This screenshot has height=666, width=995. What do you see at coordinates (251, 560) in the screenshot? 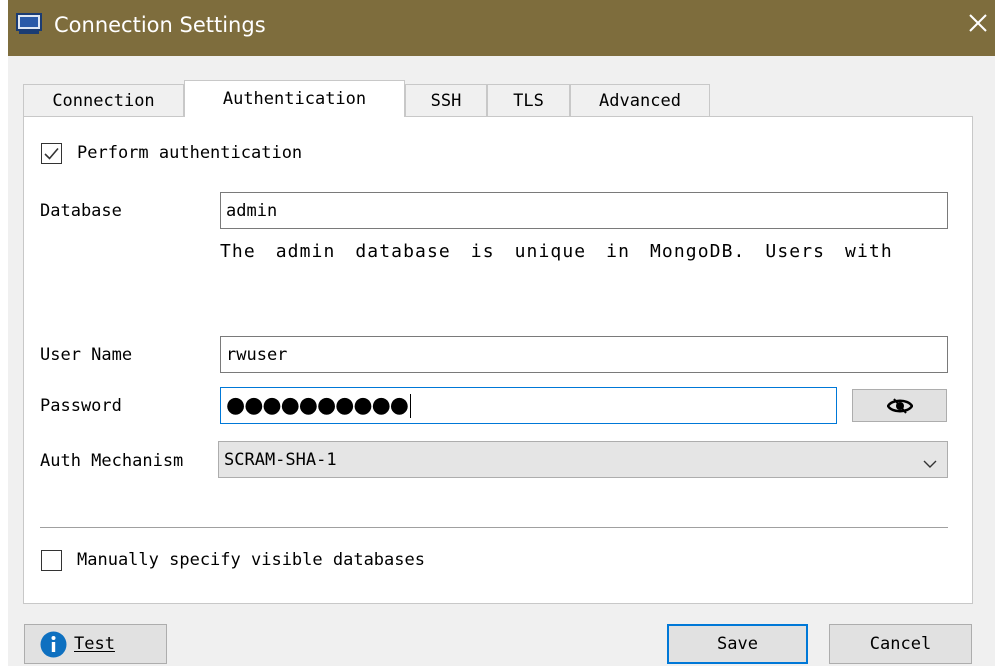
I see `manual-databases-label: Manually specify visible databases` at bounding box center [251, 560].